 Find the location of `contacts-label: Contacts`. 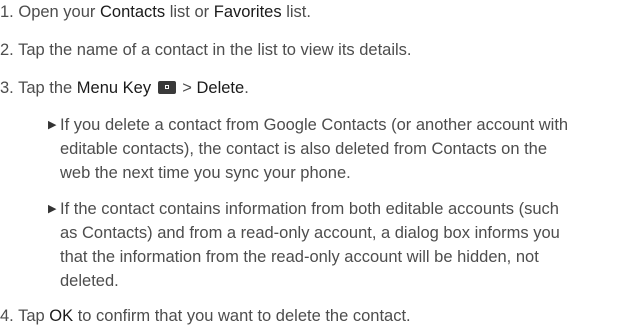

contacts-label: Contacts is located at coordinates (133, 12).